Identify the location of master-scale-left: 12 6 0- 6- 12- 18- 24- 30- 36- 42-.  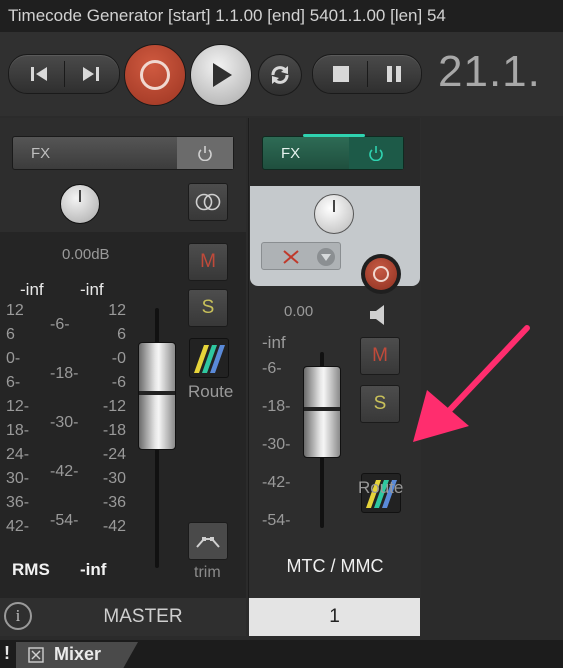
(17, 422).